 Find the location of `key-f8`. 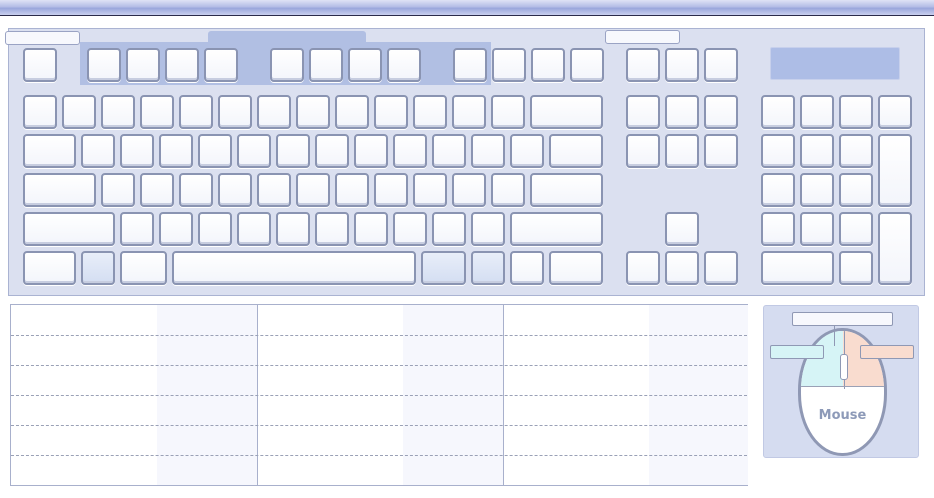

key-f8 is located at coordinates (404, 65).